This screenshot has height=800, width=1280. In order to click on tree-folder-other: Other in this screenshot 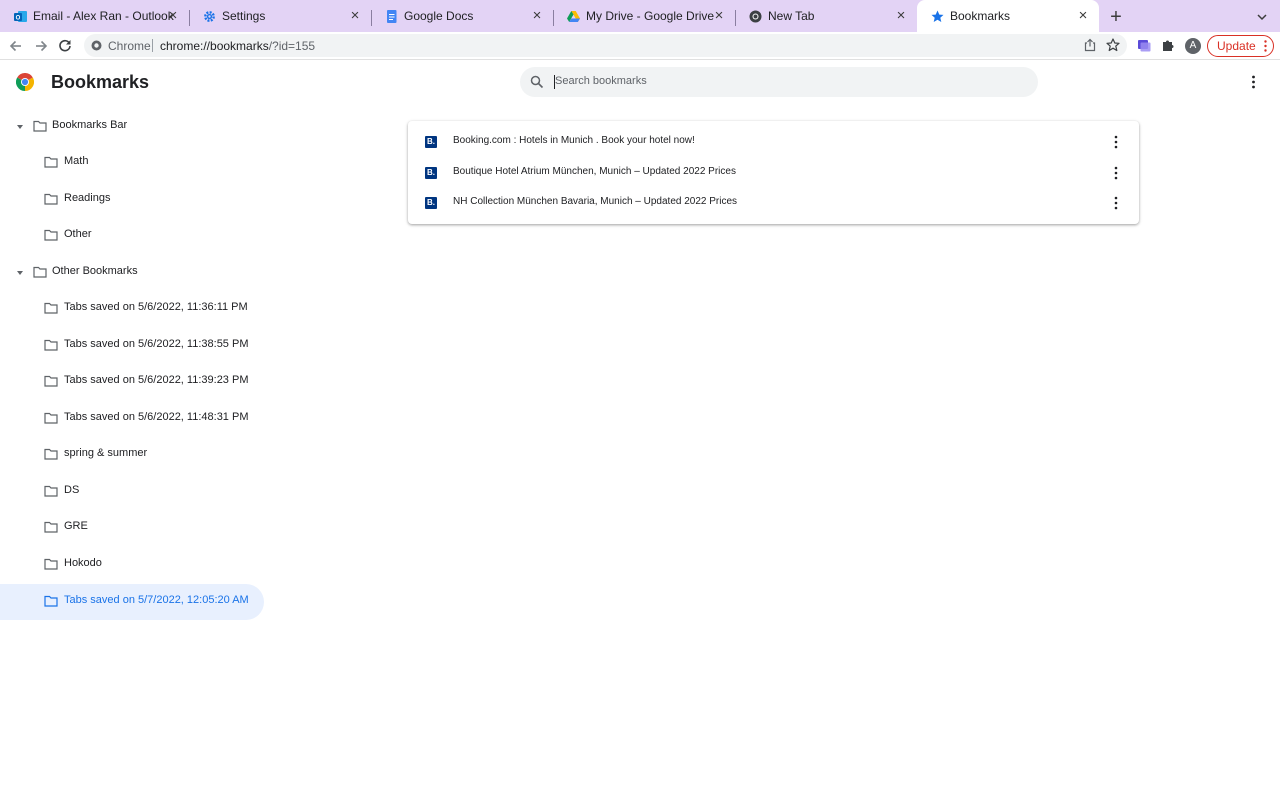, I will do `click(132, 236)`.